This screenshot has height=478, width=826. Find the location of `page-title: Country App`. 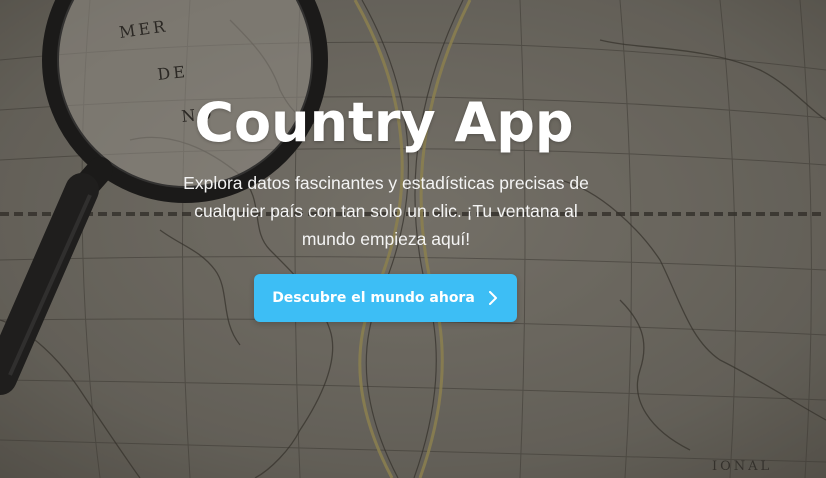

page-title: Country App is located at coordinates (384, 122).